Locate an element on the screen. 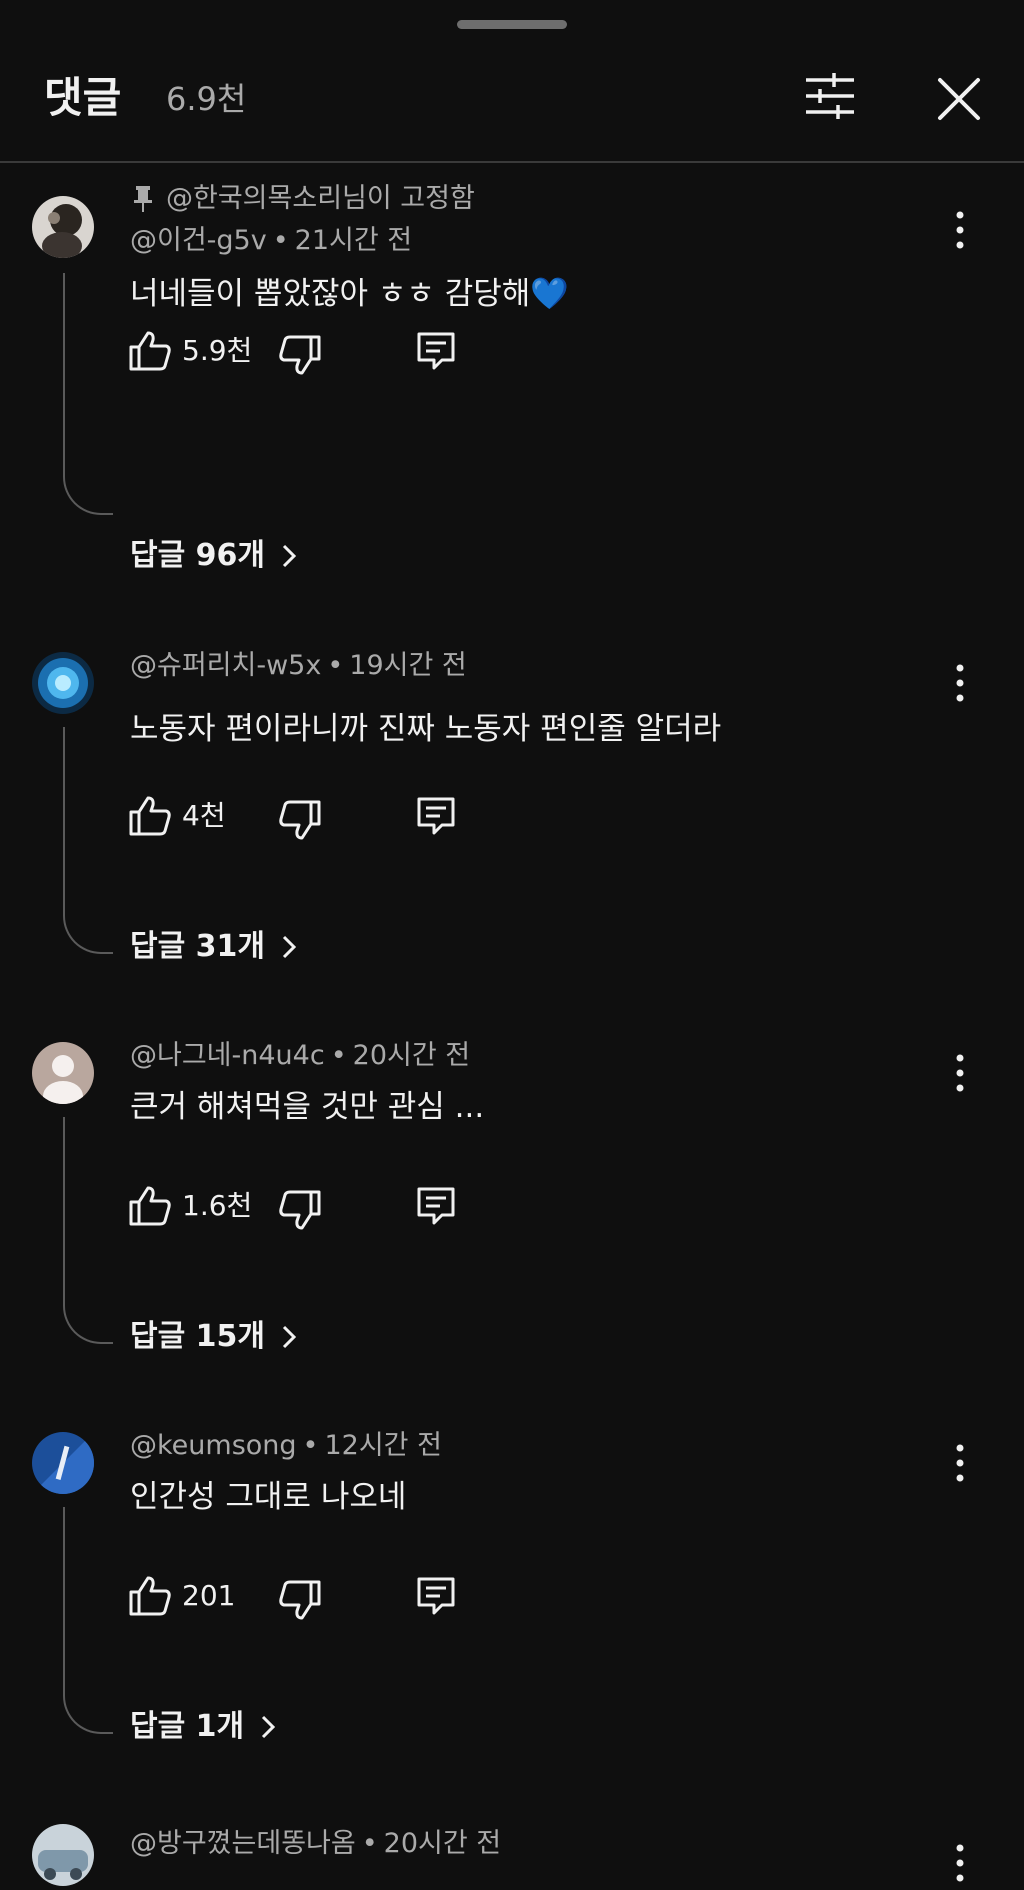  page-title: 댓글 is located at coordinates (83, 97).